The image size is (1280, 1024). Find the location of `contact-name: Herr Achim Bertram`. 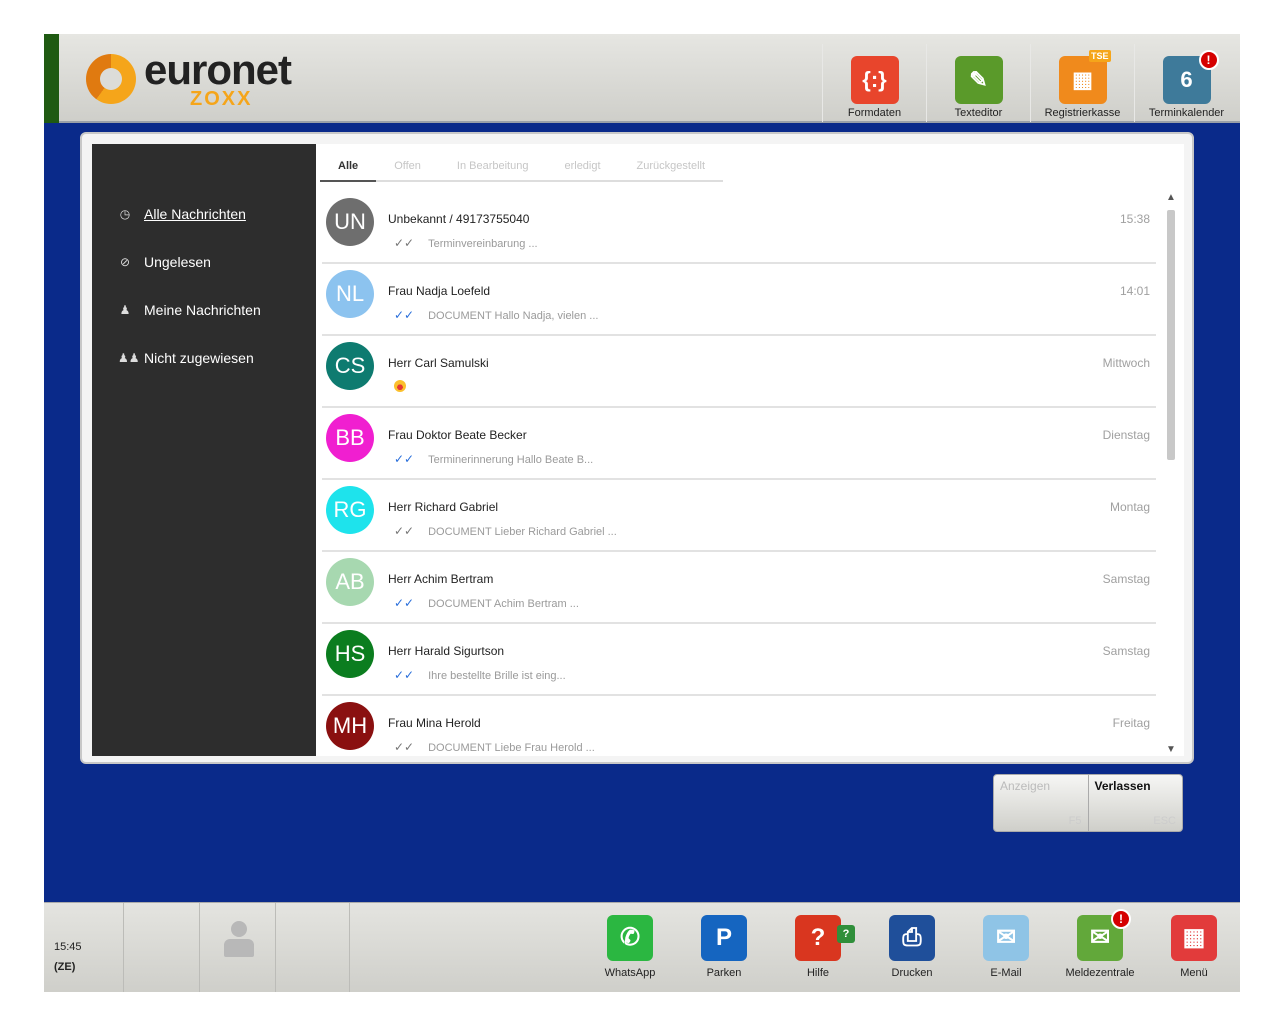

contact-name: Herr Achim Bertram is located at coordinates (441, 579).